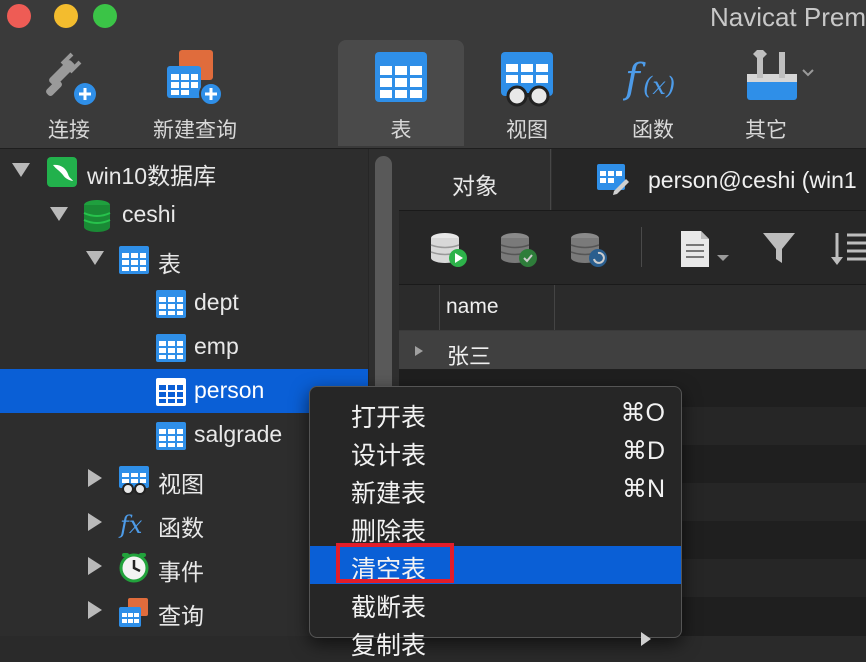 This screenshot has height=662, width=866. I want to click on connection-label: win10数据库, so click(152, 176).